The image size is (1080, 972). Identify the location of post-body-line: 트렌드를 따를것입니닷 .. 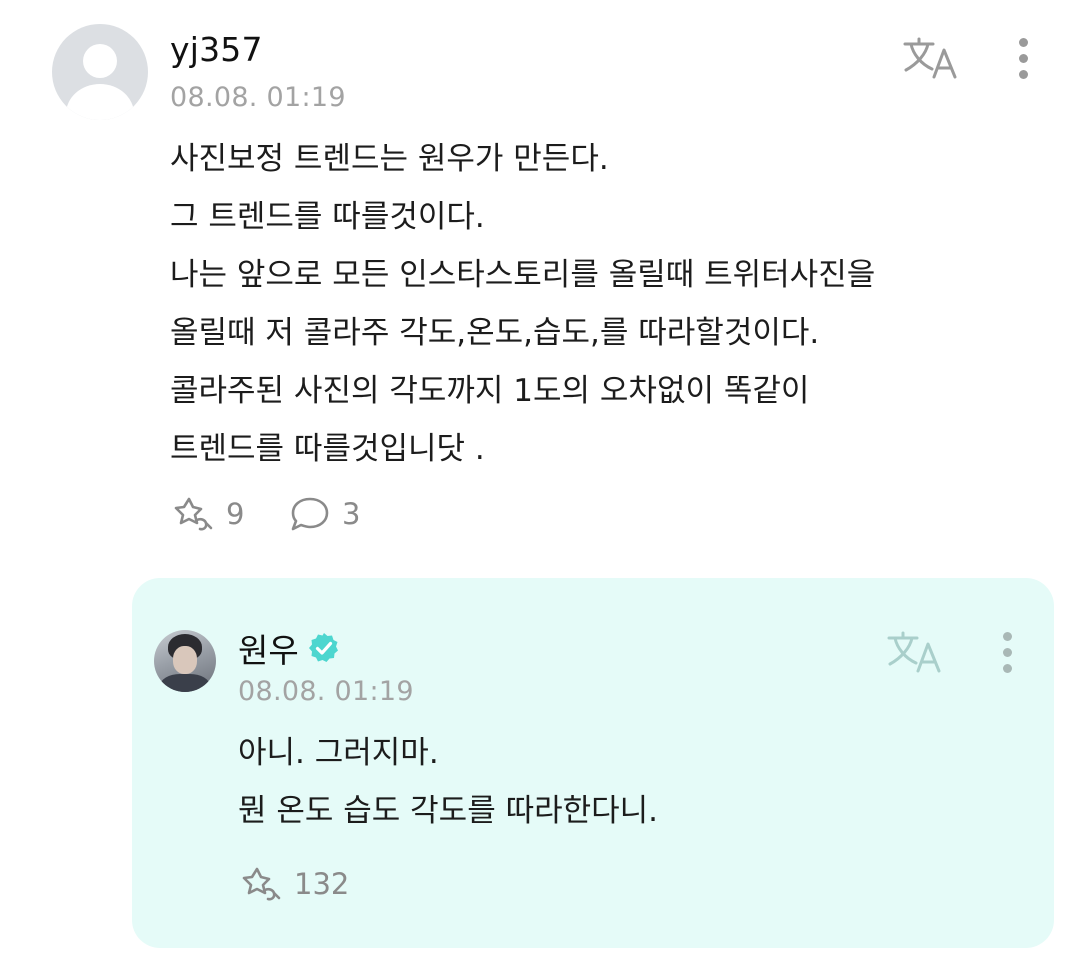
(327, 449).